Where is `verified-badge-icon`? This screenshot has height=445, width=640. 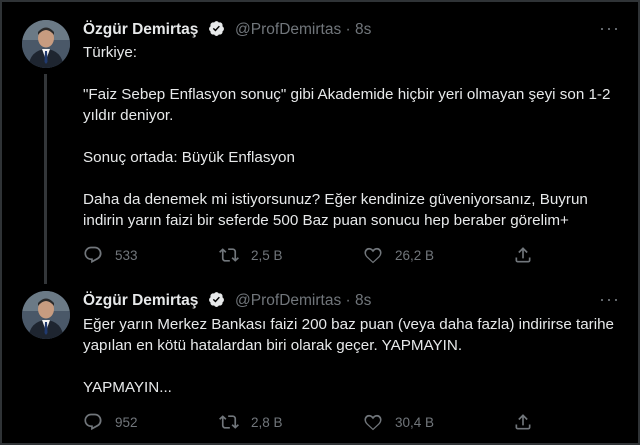 verified-badge-icon is located at coordinates (216, 302).